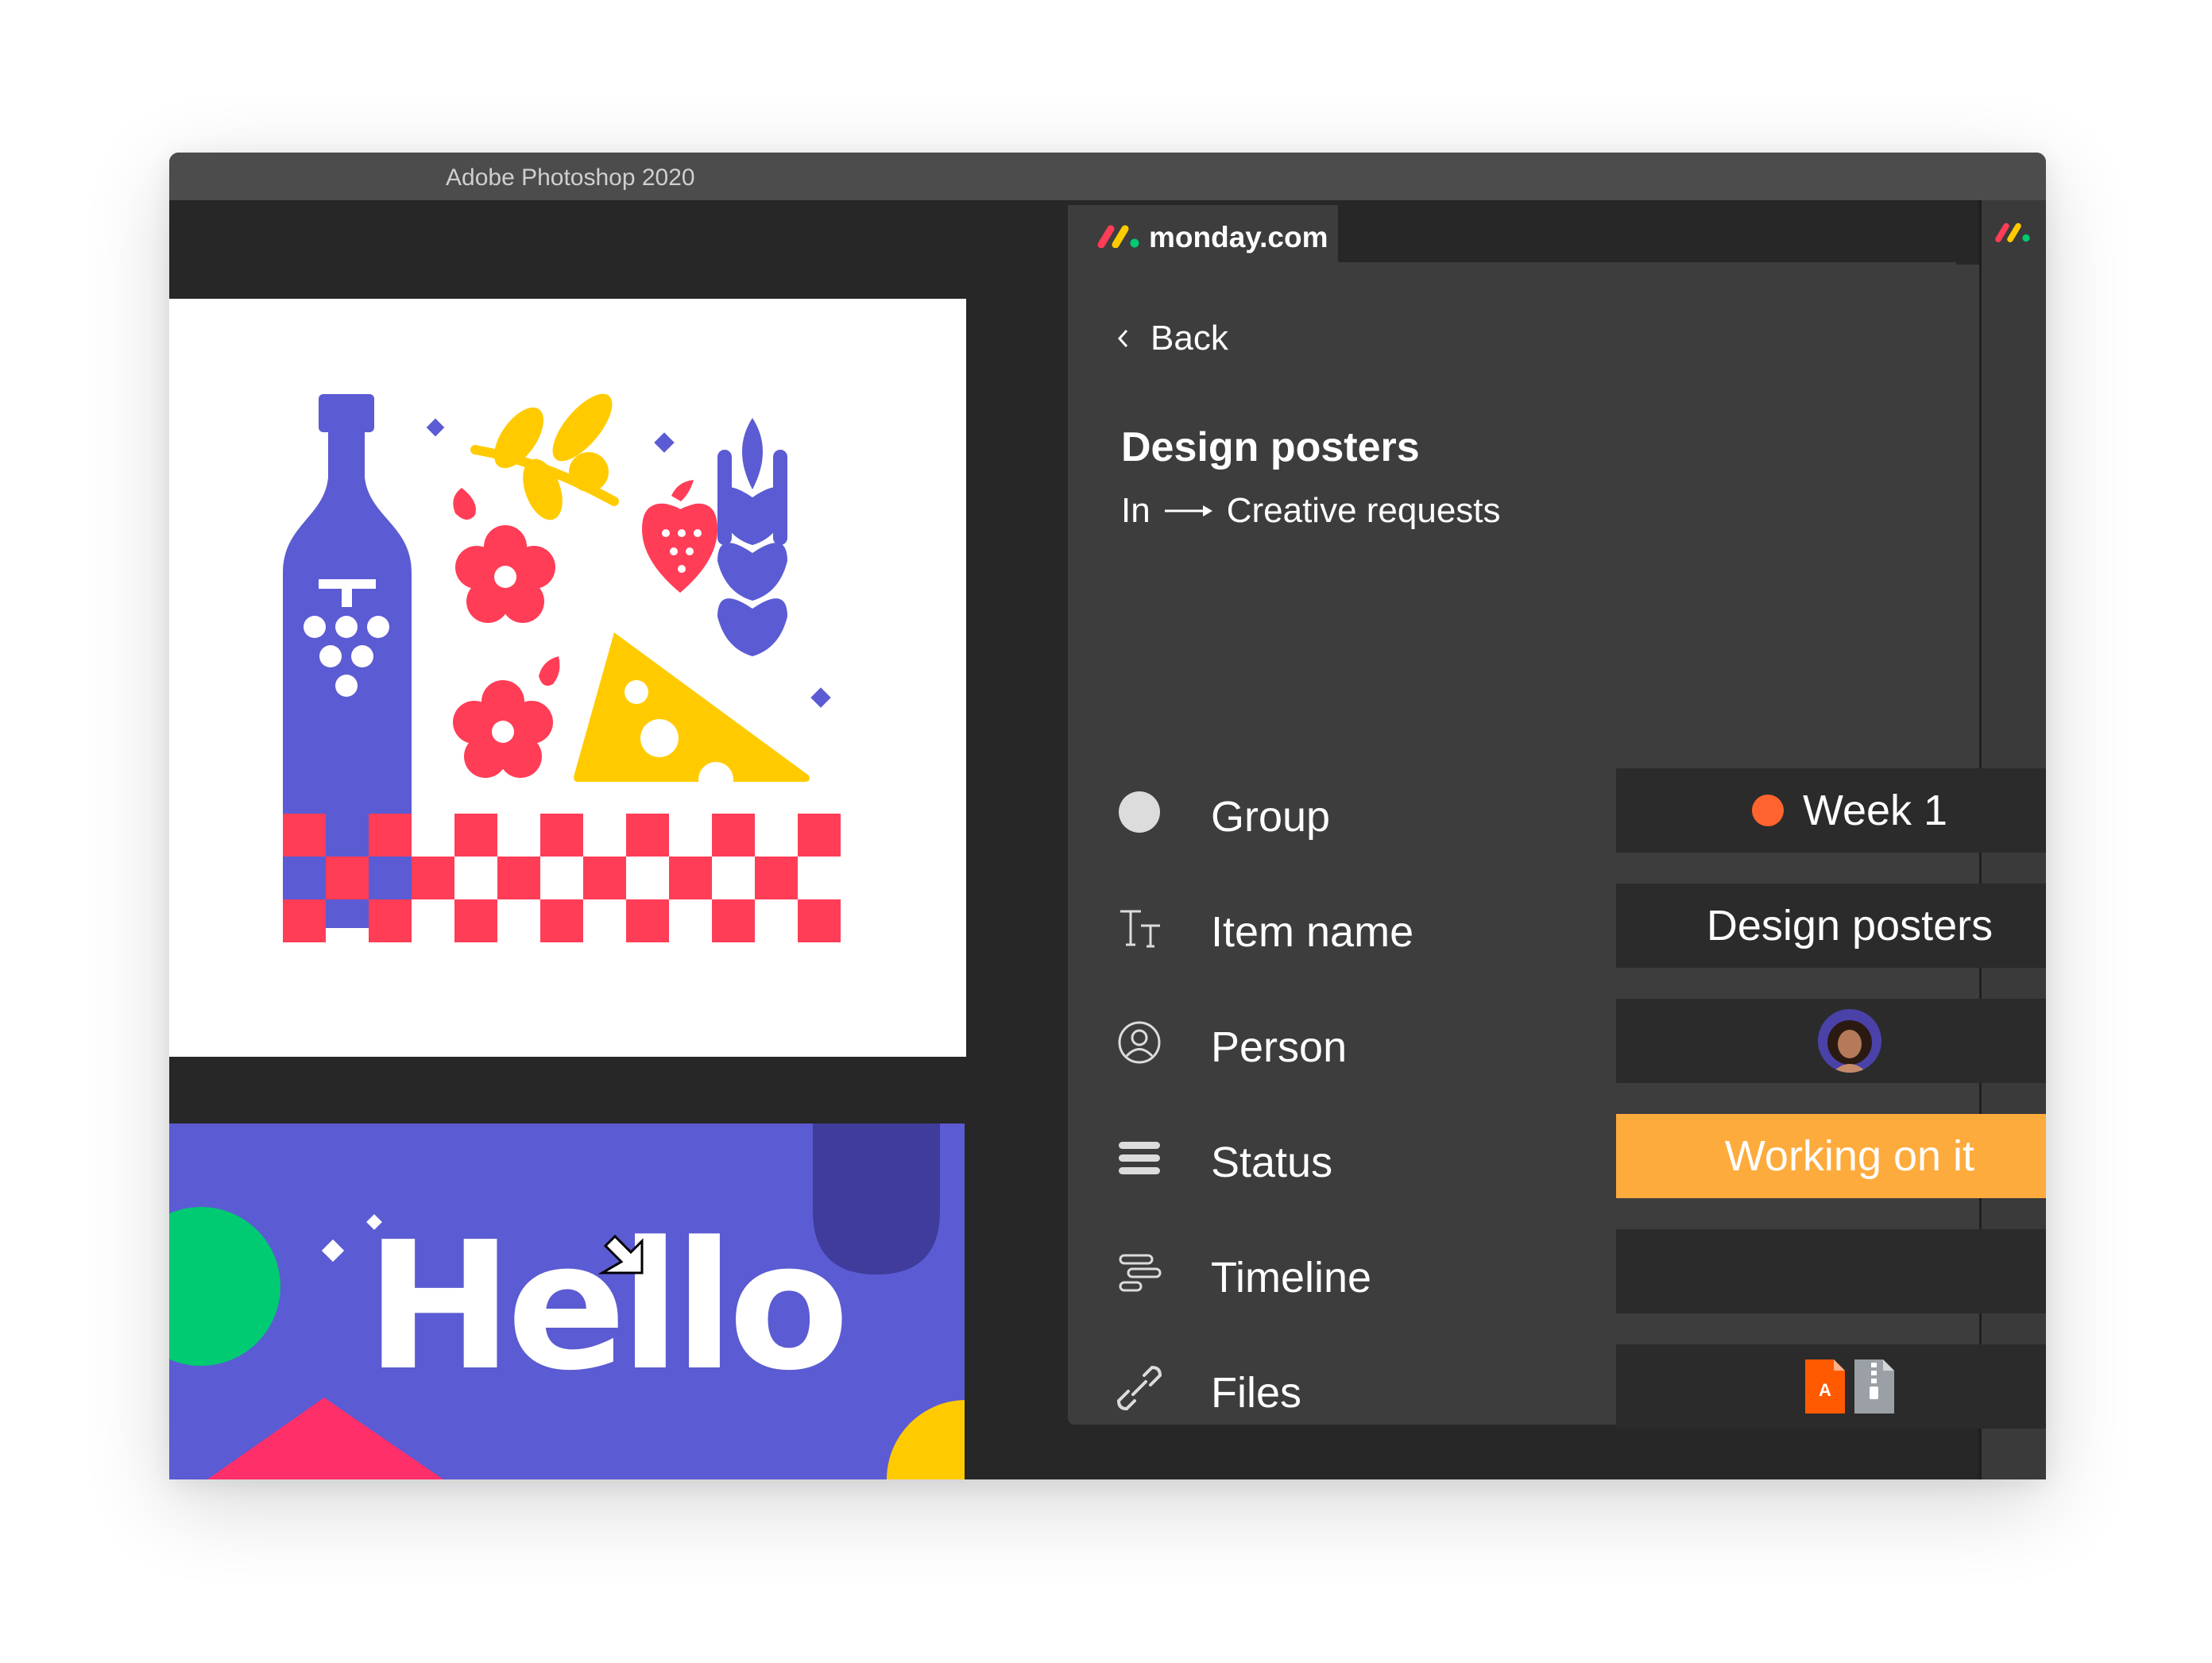  Describe the element at coordinates (1271, 817) in the screenshot. I see `column-label: Group` at that location.